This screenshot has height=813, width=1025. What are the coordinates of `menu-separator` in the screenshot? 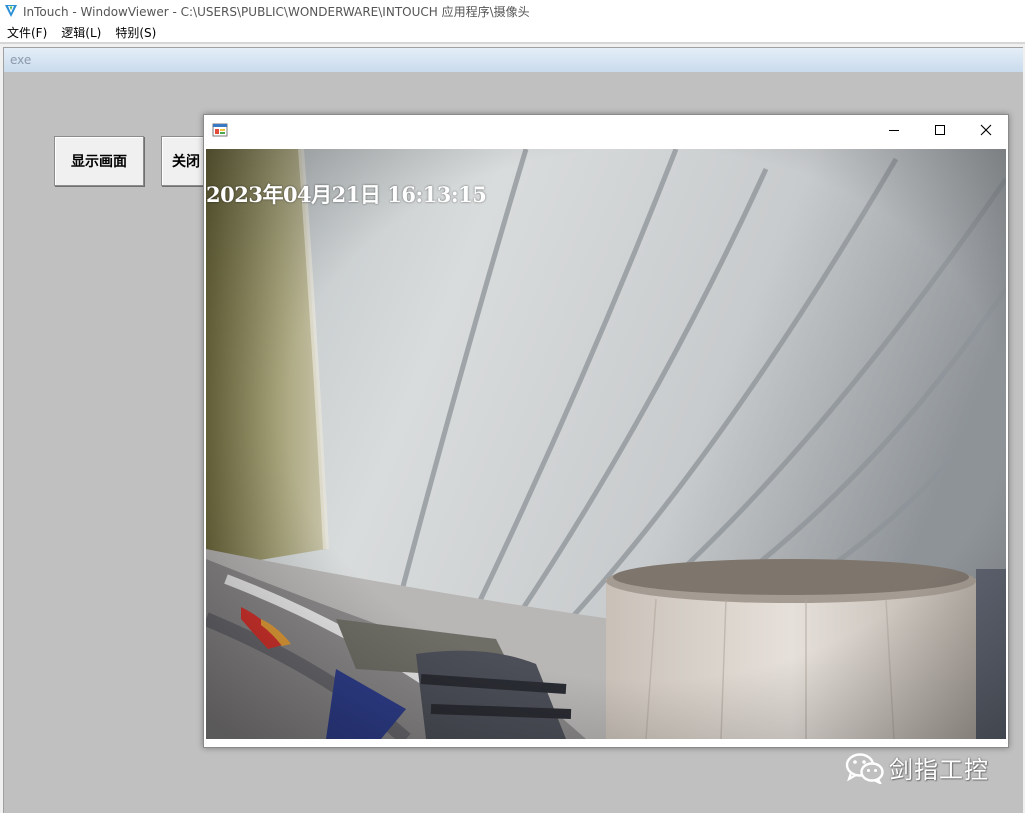 It's located at (512, 43).